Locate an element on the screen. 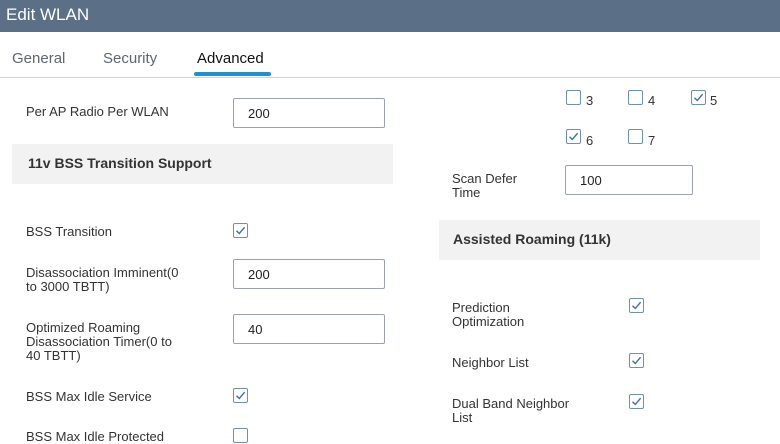  bss-max-idle-label: BSS Max Idle Service is located at coordinates (89, 396).